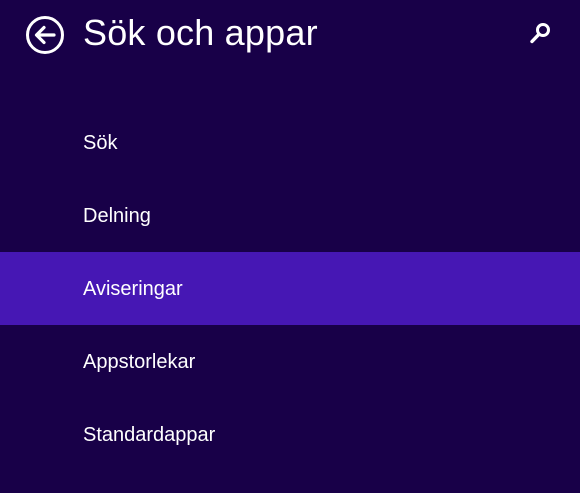 The image size is (580, 493). I want to click on nav-item-label: Delning, so click(117, 215).